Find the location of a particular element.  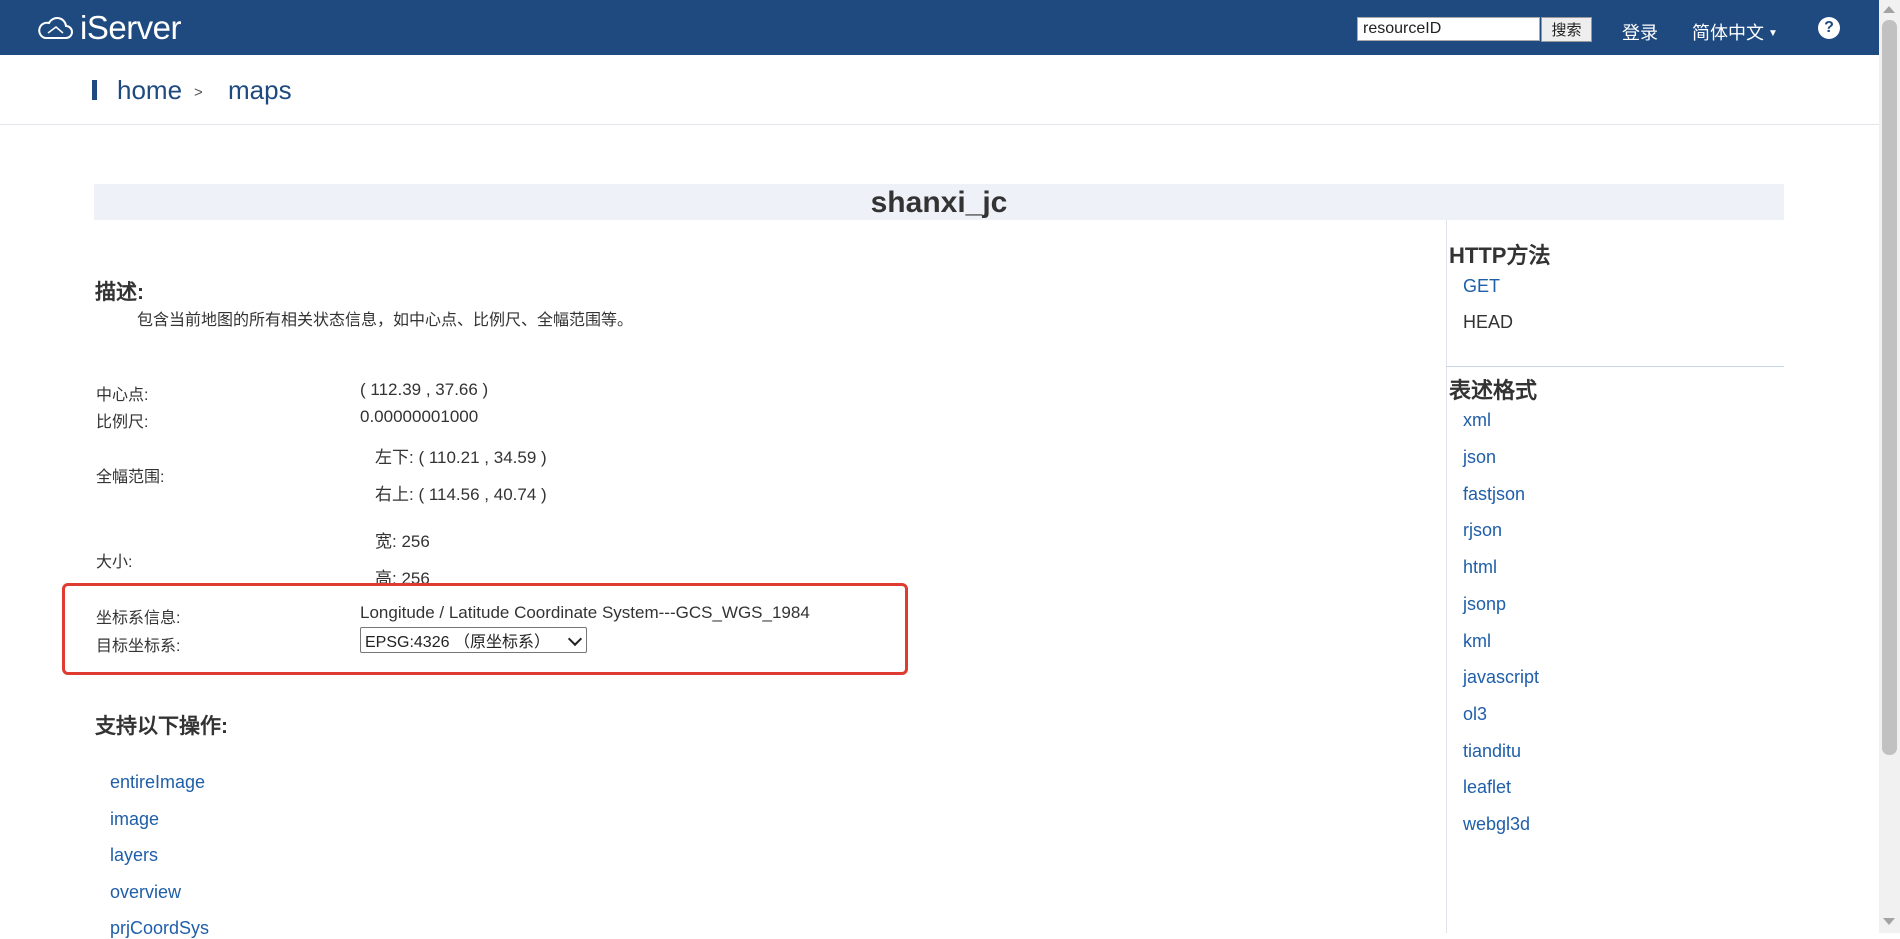

sidebar-divider is located at coordinates (1446, 576).